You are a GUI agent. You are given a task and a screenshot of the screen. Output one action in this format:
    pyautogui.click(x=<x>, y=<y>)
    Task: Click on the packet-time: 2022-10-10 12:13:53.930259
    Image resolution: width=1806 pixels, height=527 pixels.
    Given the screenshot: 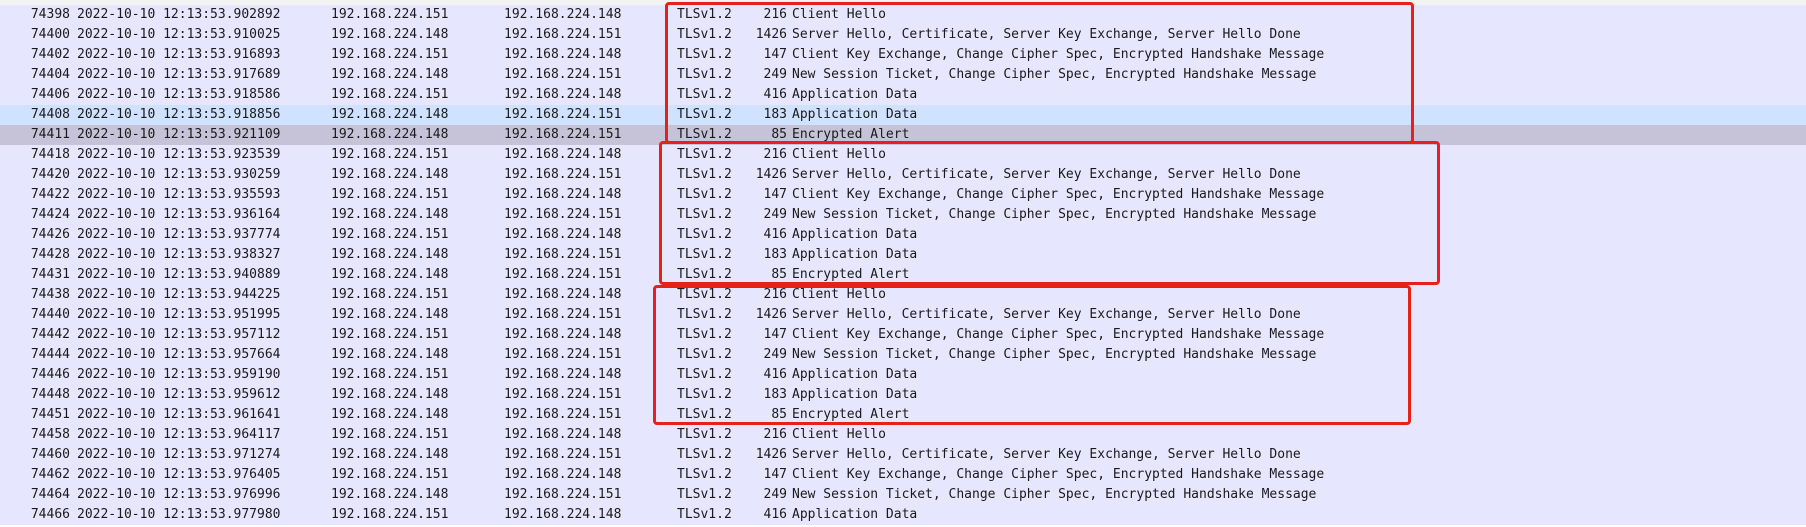 What is the action you would take?
    pyautogui.click(x=179, y=174)
    